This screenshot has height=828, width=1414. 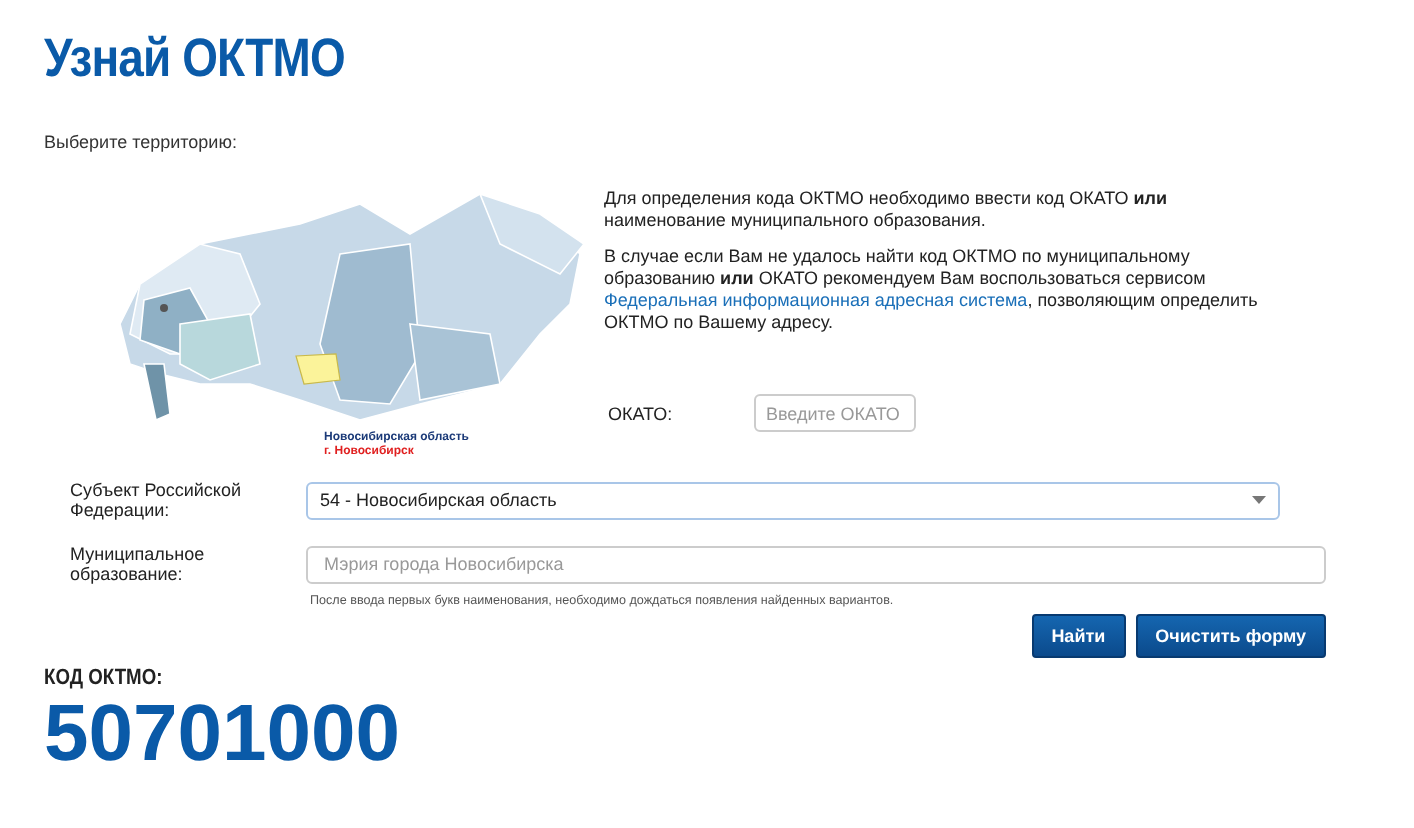 What do you see at coordinates (156, 500) in the screenshot?
I see `subject-label: Субъект Российской Федерации:` at bounding box center [156, 500].